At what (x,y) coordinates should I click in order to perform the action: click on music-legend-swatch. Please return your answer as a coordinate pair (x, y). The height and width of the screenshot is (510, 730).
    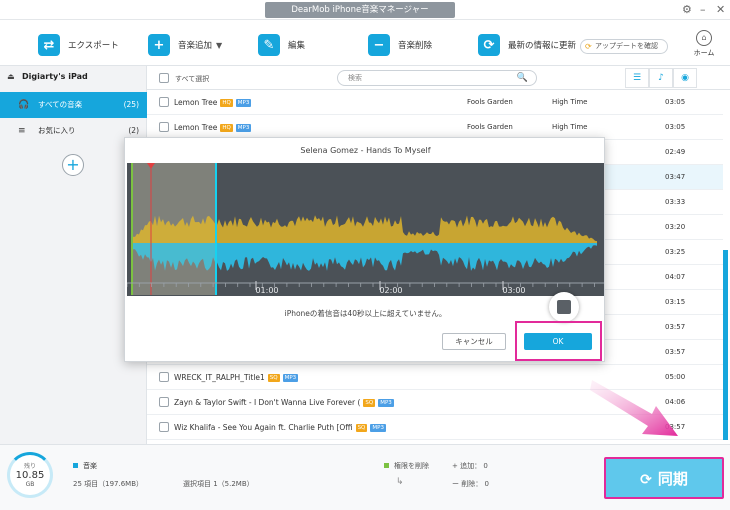
    Looking at the image, I should click on (75, 465).